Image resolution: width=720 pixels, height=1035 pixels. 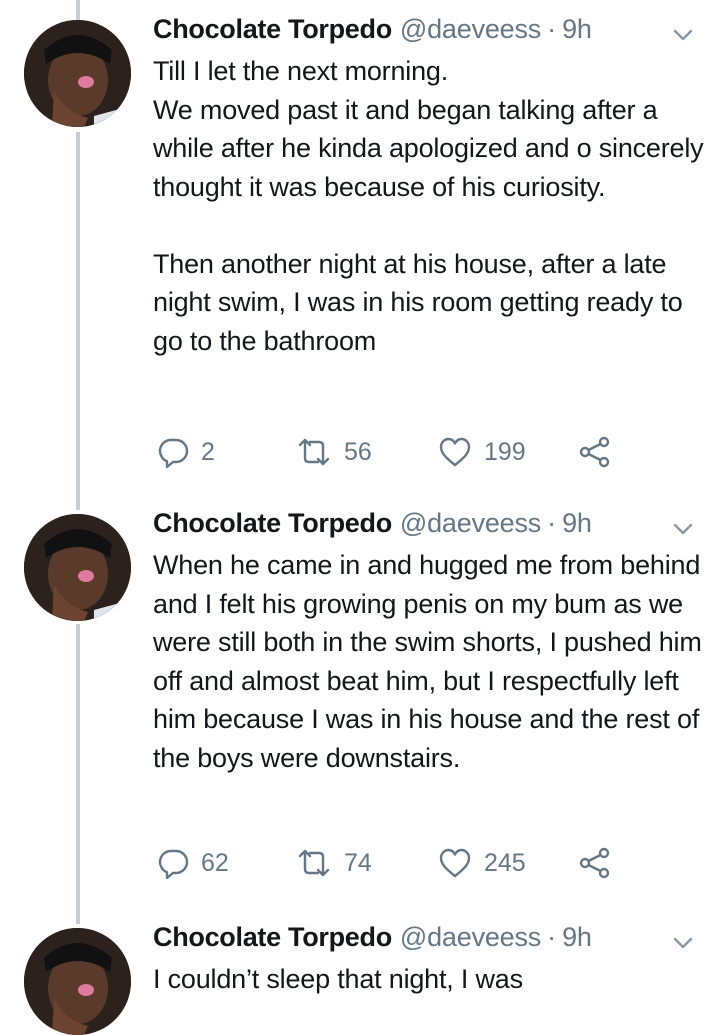 What do you see at coordinates (358, 862) in the screenshot?
I see `retweet-count: 74` at bounding box center [358, 862].